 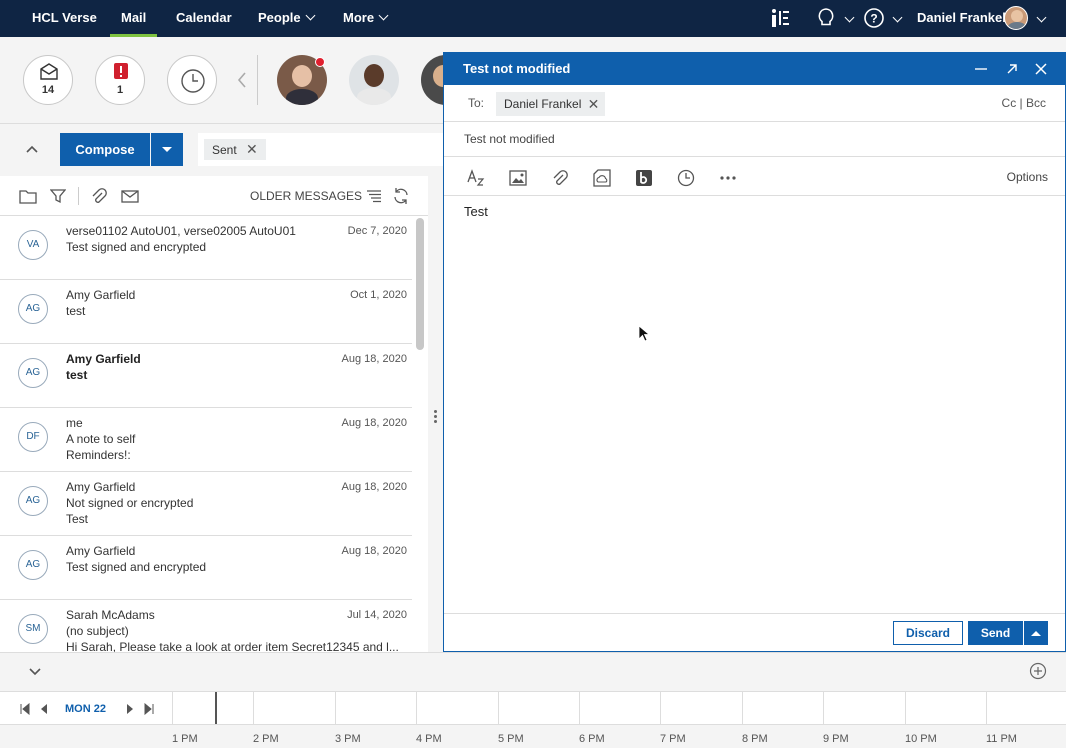 What do you see at coordinates (533, 708) in the screenshot?
I see `calendar-timeline: MON 22` at bounding box center [533, 708].